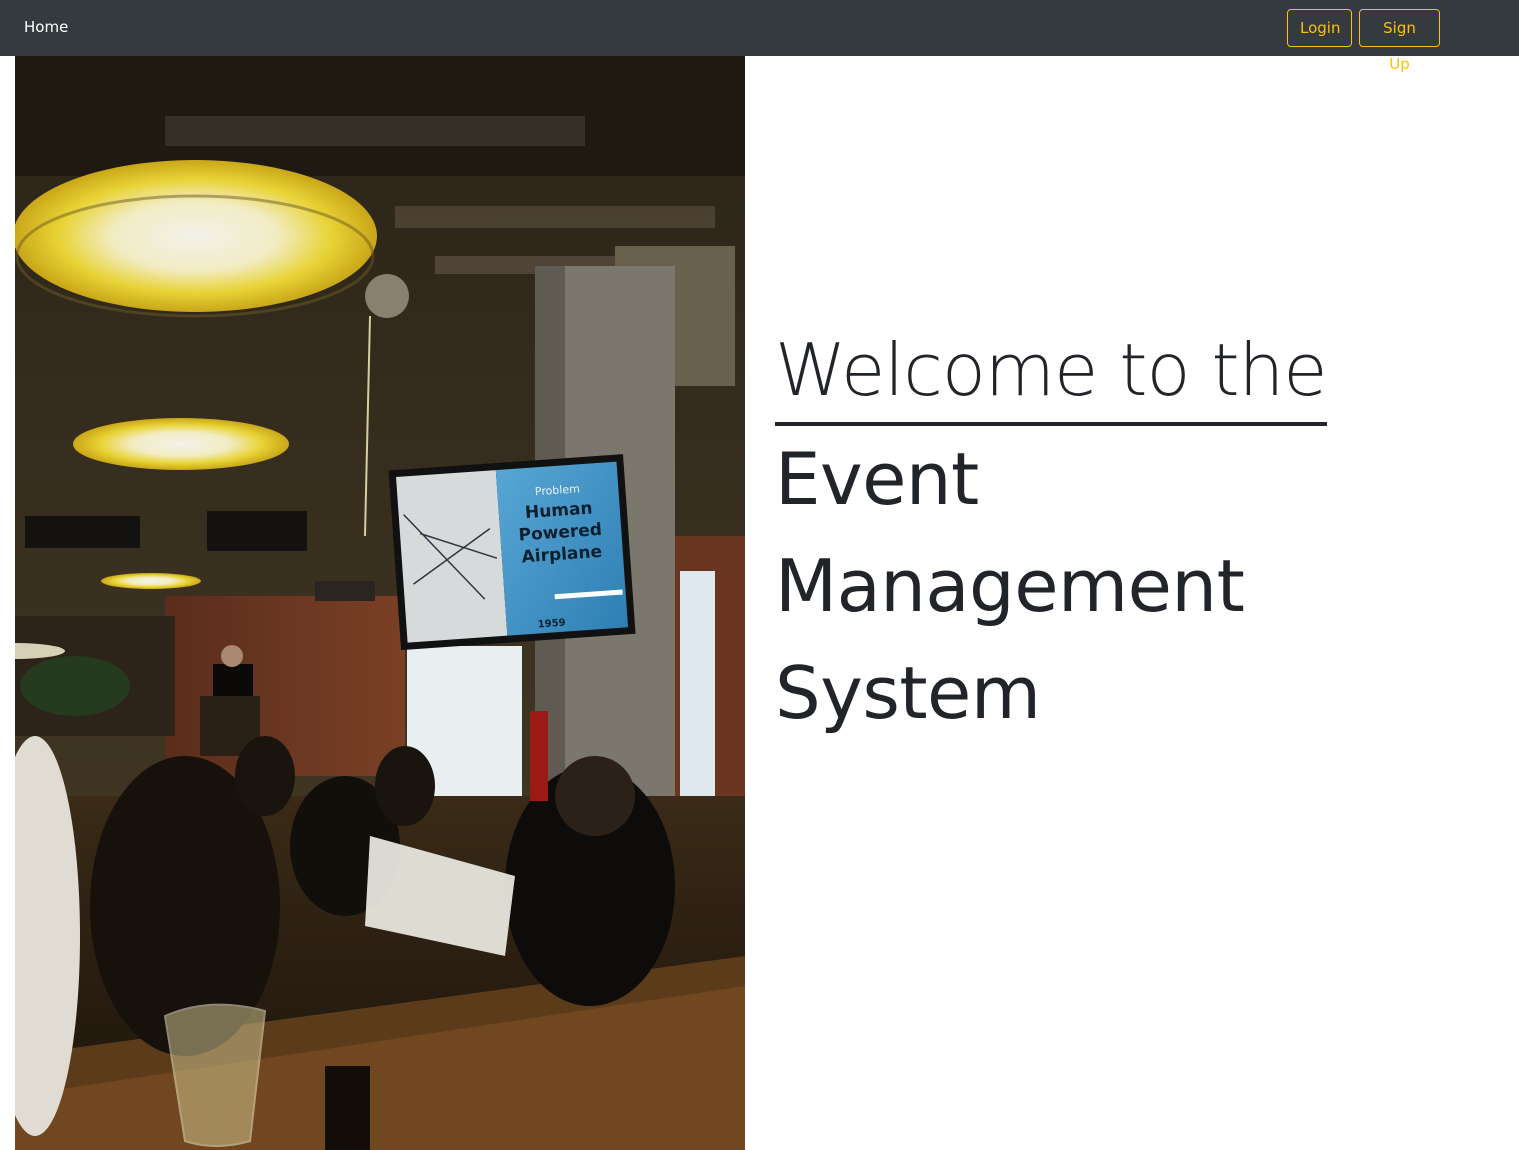  Describe the element at coordinates (908, 693) in the screenshot. I see `headline-system: System` at that location.